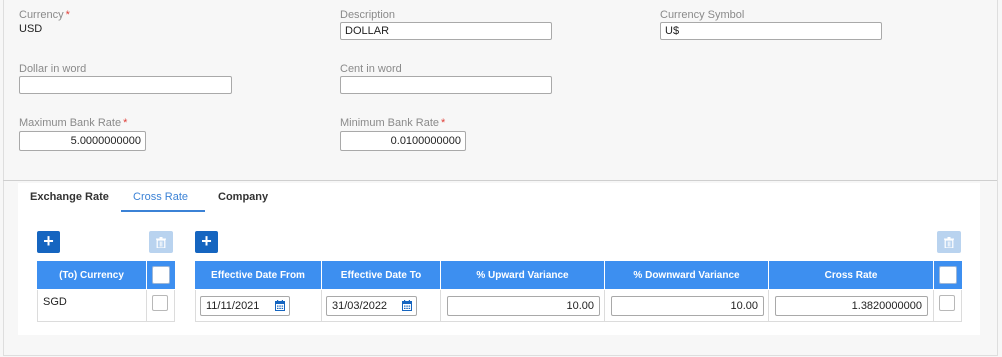 The height and width of the screenshot is (357, 1002). I want to click on description-field: DOLLAR, so click(446, 31).